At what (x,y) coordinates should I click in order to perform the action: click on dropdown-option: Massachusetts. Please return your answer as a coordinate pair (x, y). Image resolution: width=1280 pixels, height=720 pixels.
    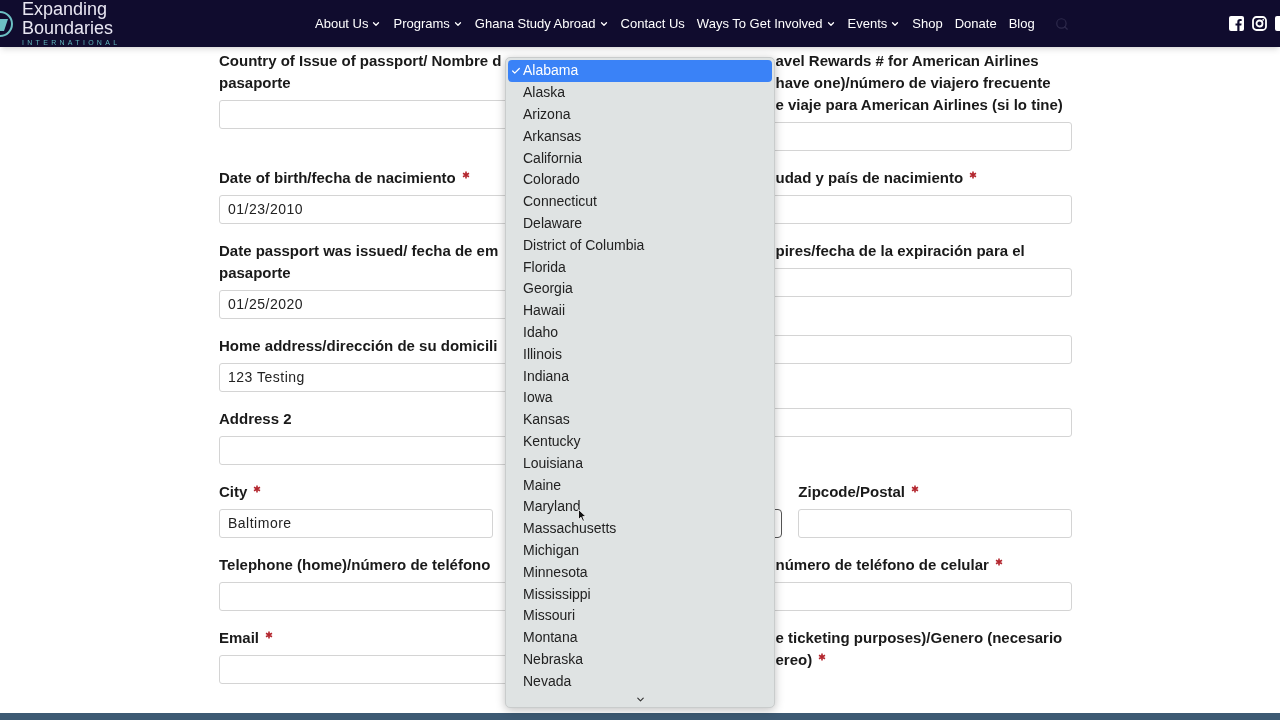
    Looking at the image, I should click on (640, 528).